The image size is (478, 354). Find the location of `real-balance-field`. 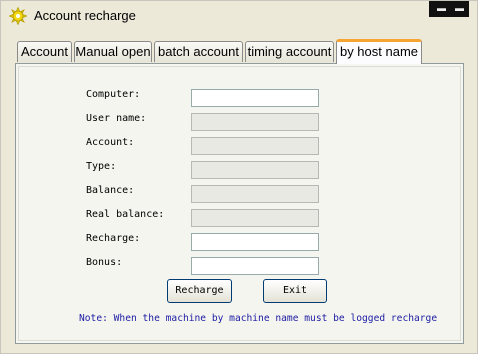

real-balance-field is located at coordinates (255, 218).